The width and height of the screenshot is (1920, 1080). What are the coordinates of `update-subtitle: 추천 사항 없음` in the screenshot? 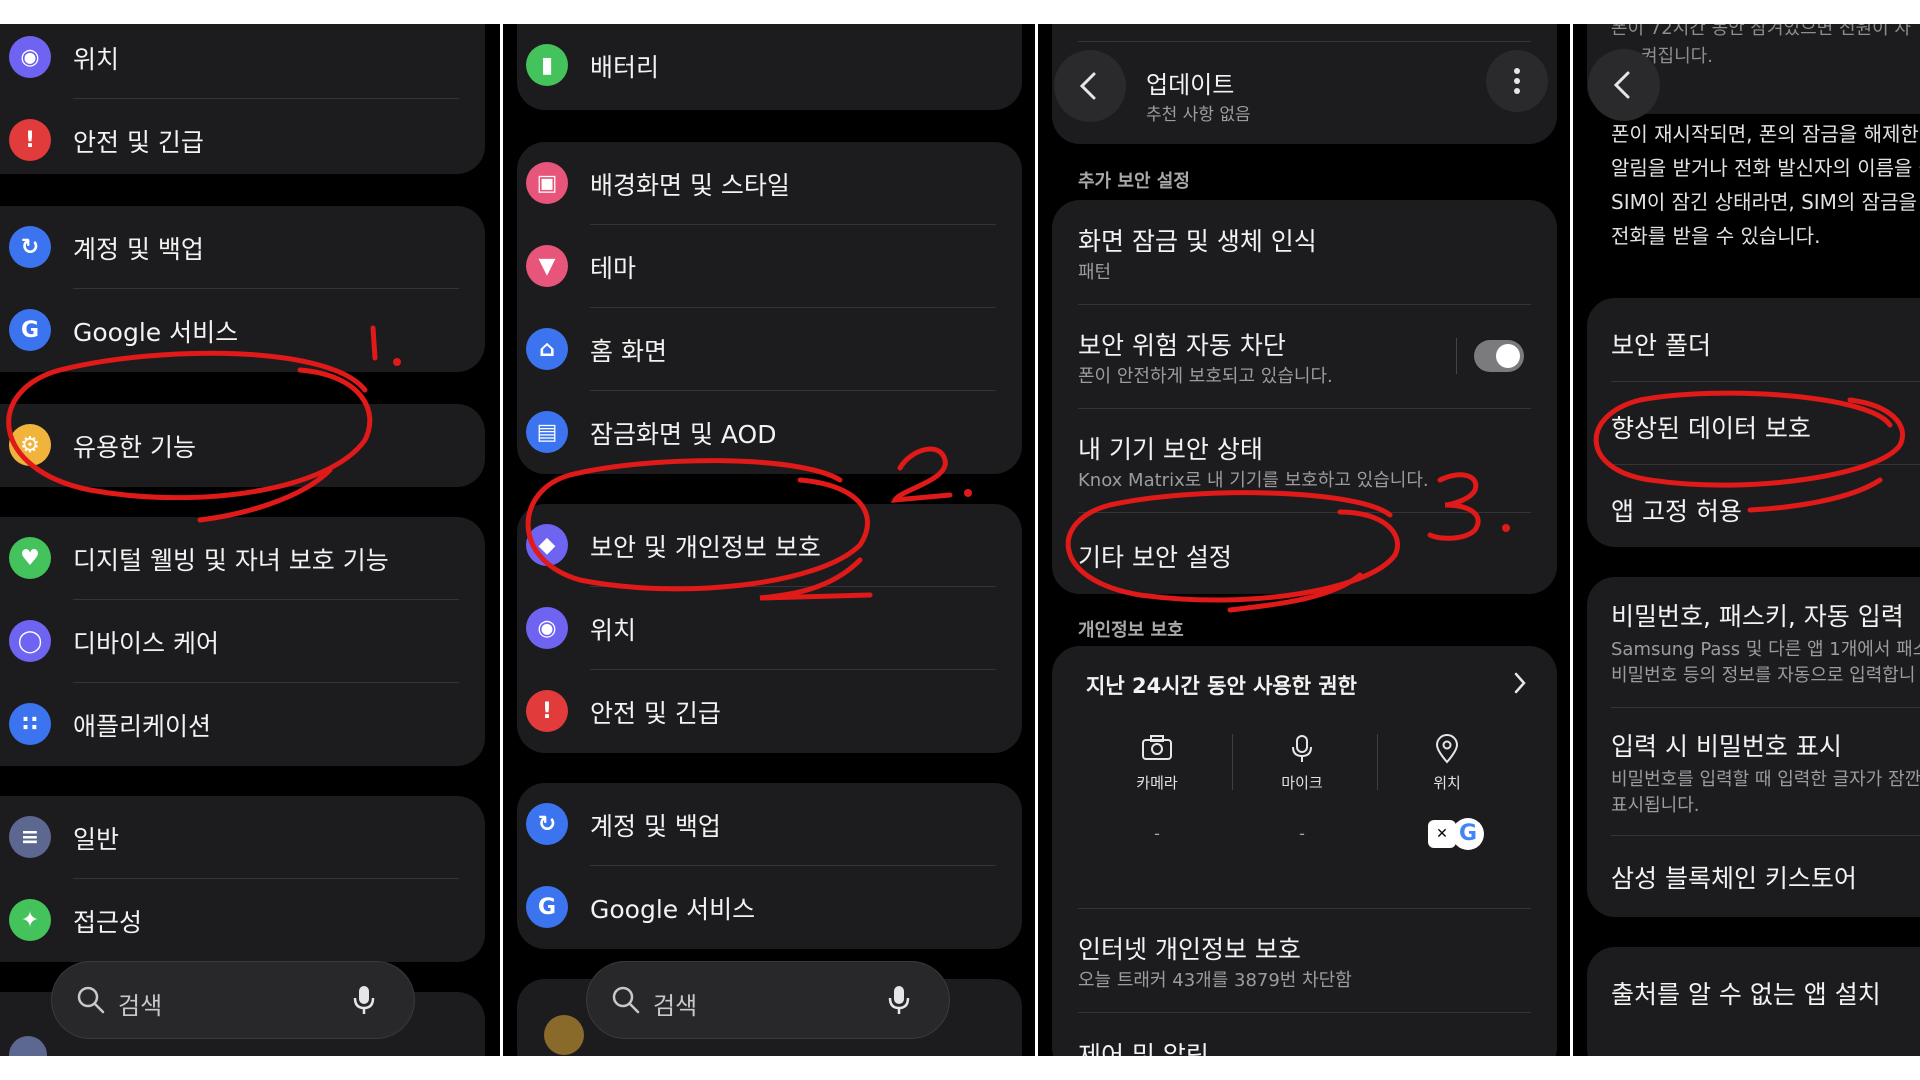 It's located at (1198, 115).